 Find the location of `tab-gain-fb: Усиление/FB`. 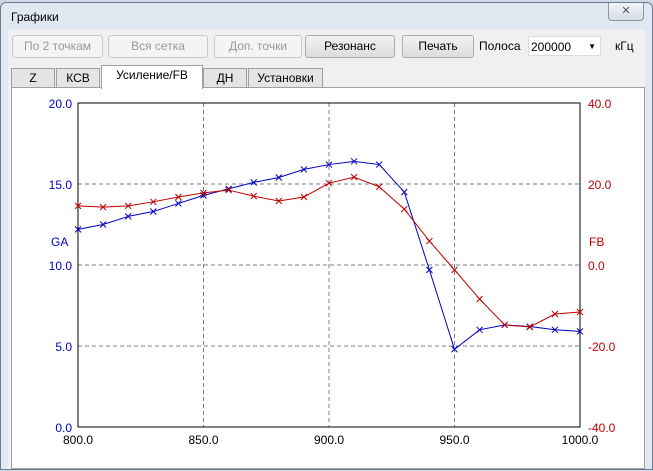

tab-gain-fb: Усиление/FB is located at coordinates (152, 77).